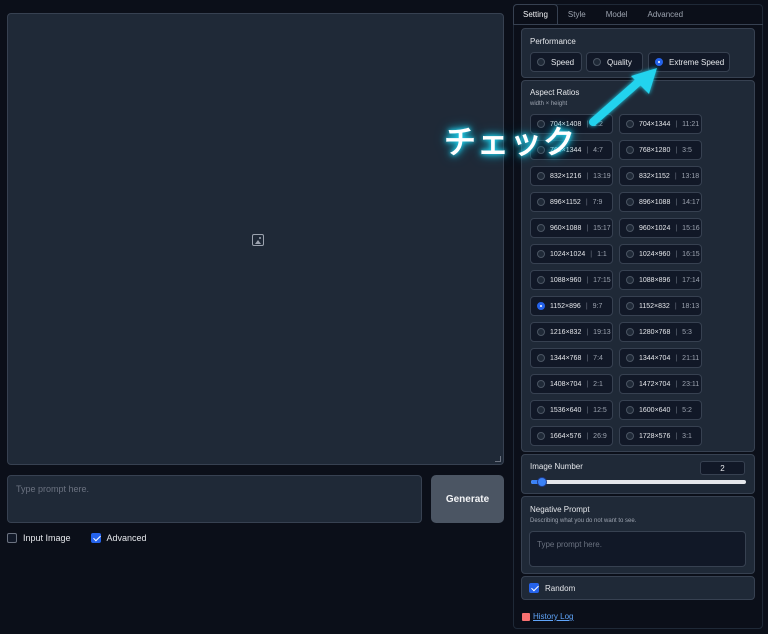 Image resolution: width=768 pixels, height=634 pixels. Describe the element at coordinates (655, 228) in the screenshot. I see `aspect-ratio-value: 960×1024` at that location.